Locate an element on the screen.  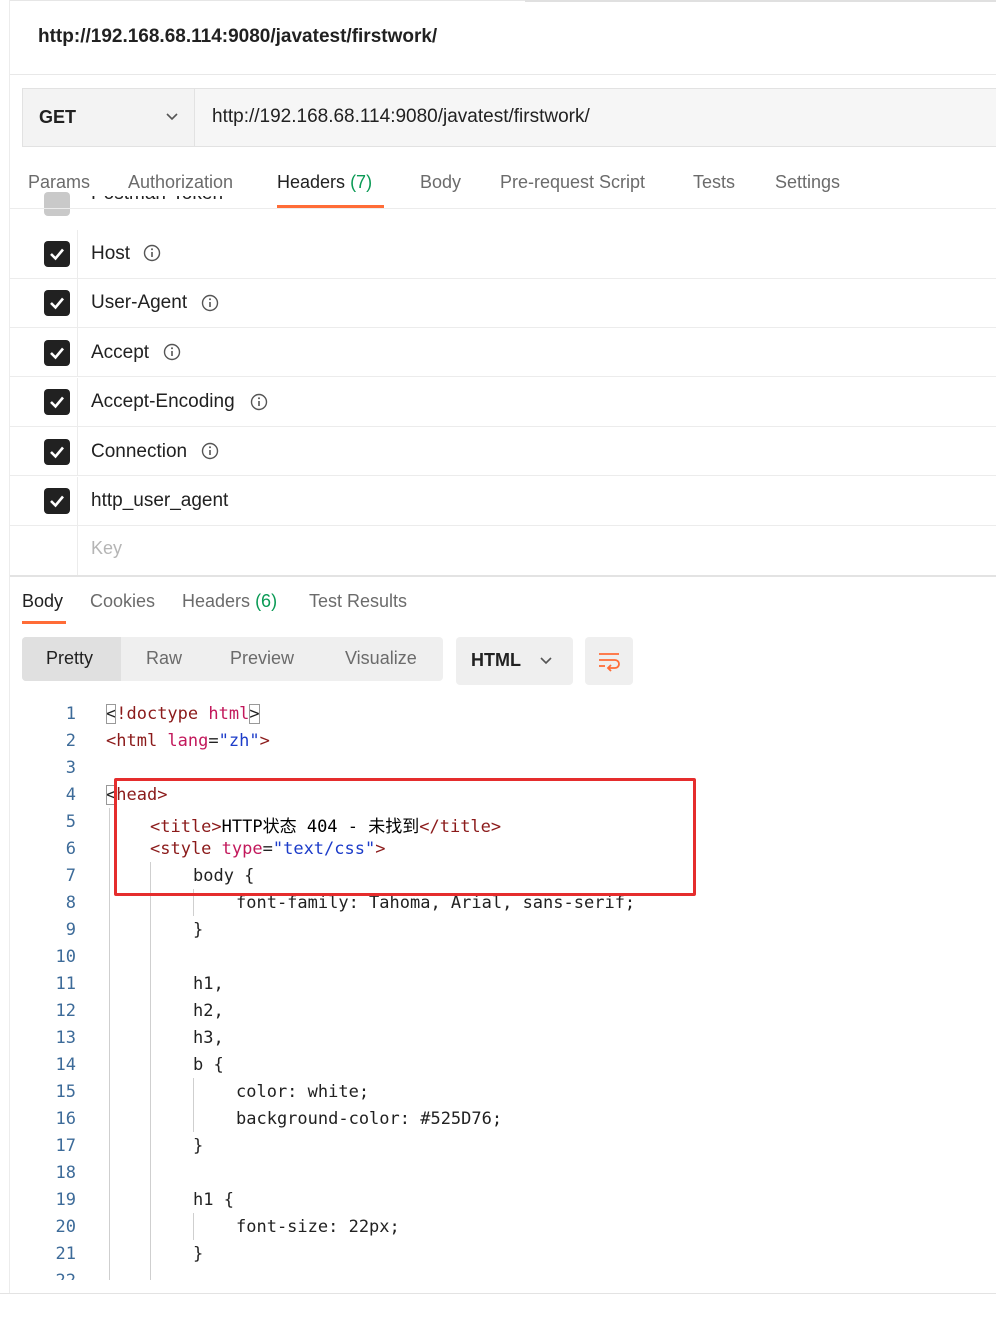
response-divider is located at coordinates (503, 576).